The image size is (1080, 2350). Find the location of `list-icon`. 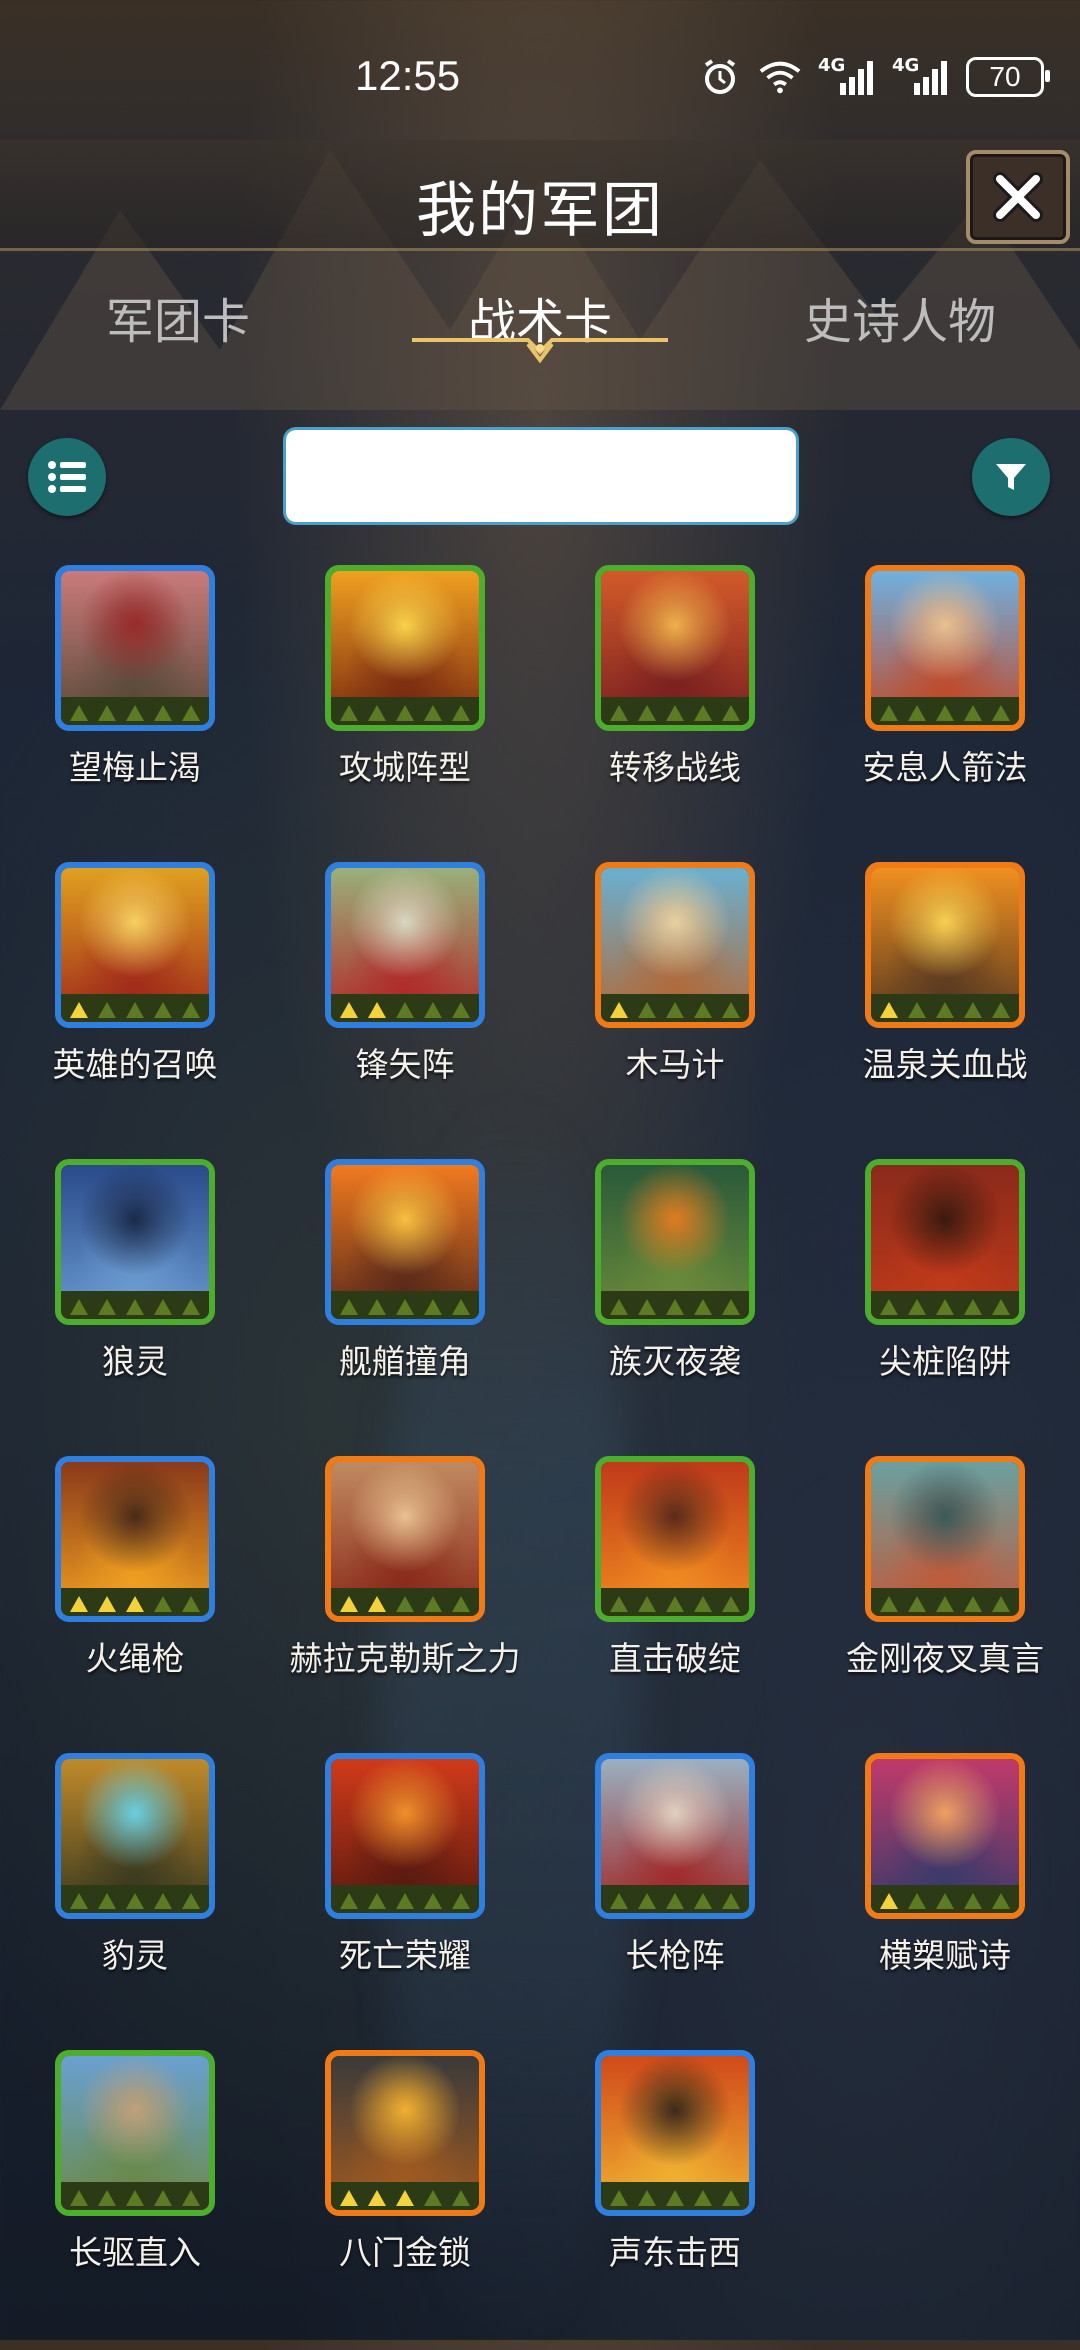

list-icon is located at coordinates (67, 477).